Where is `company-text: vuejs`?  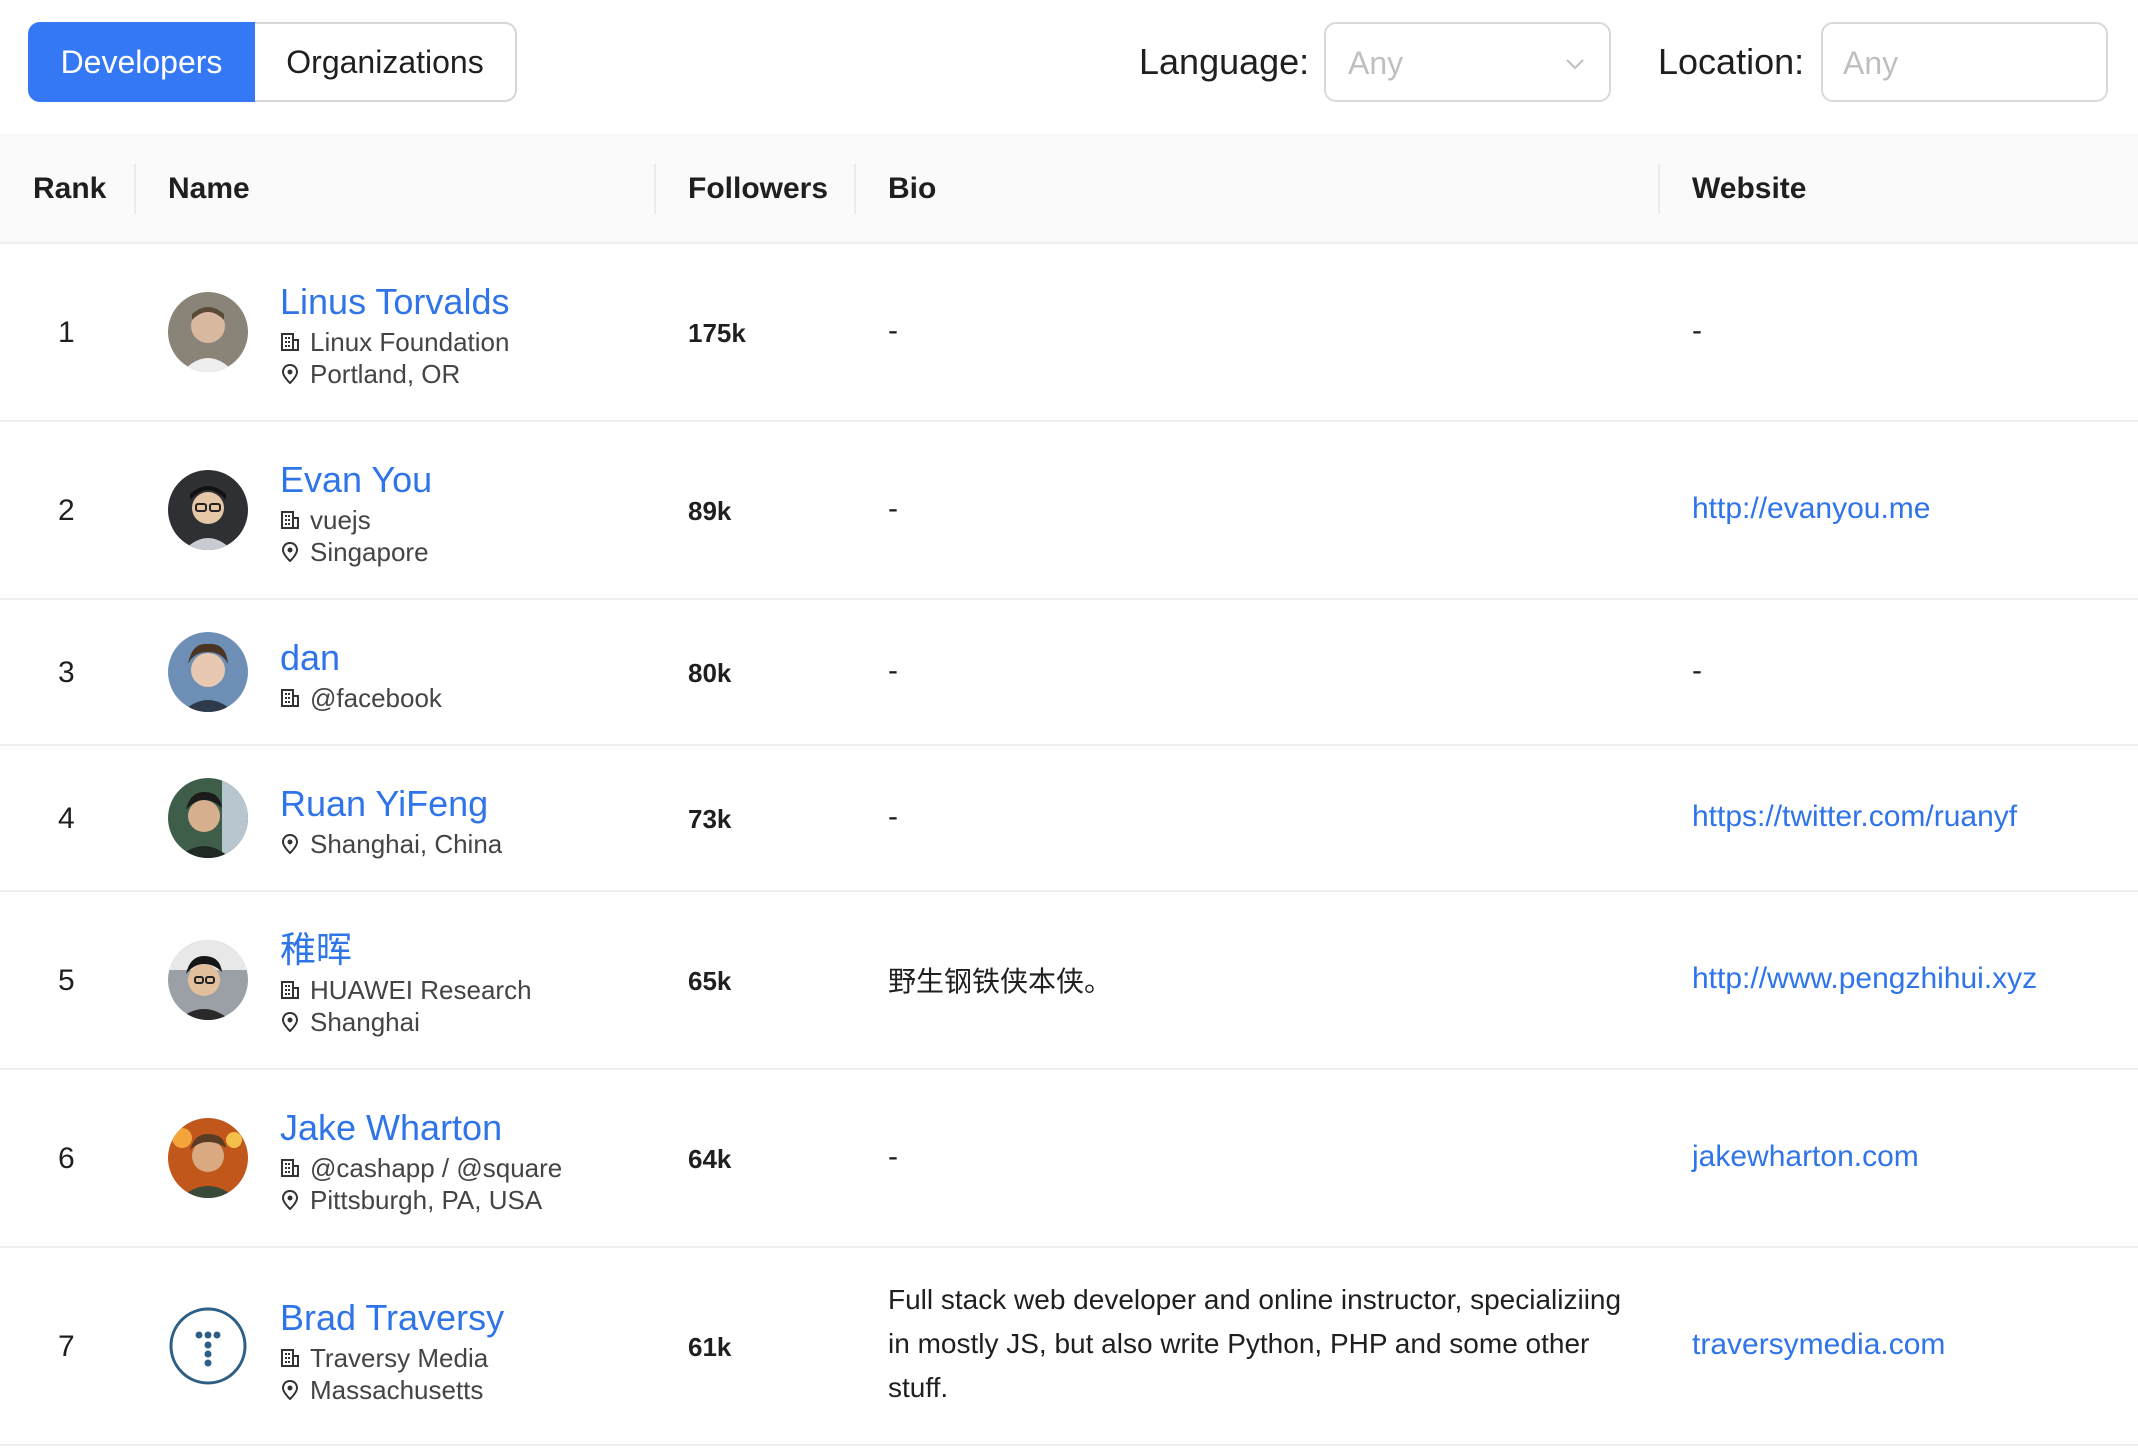 company-text: vuejs is located at coordinates (340, 520).